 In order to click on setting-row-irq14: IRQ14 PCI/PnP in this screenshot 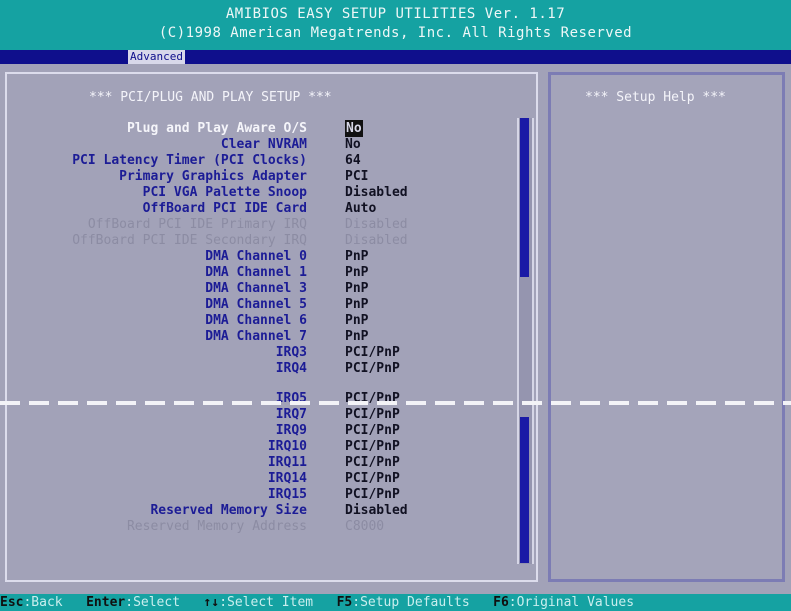, I will do `click(262, 478)`.